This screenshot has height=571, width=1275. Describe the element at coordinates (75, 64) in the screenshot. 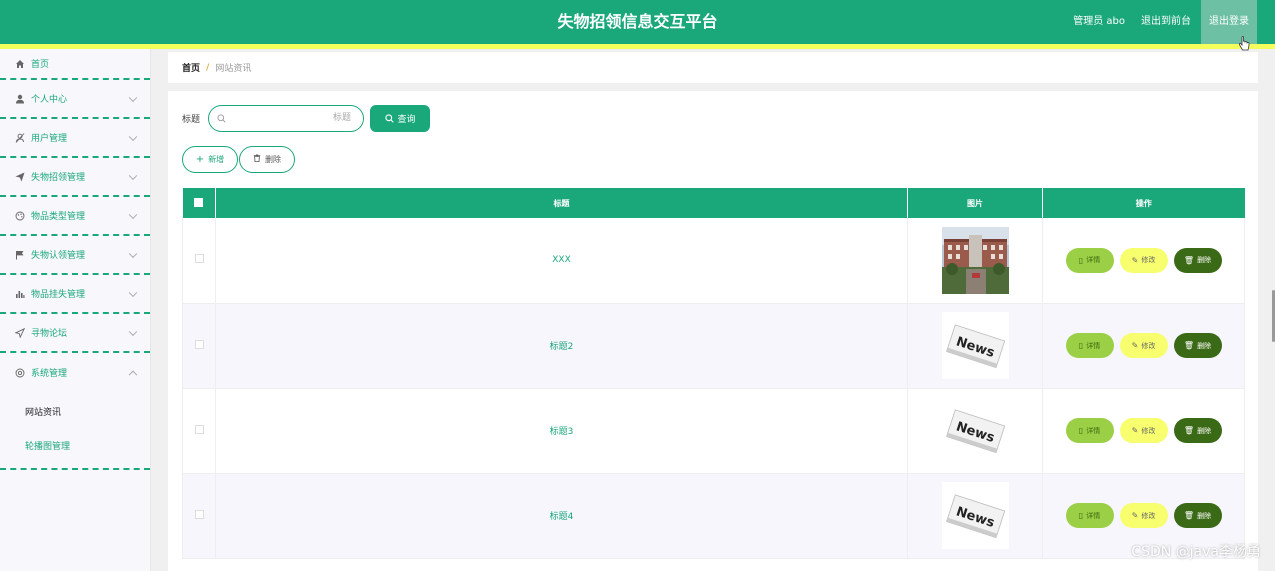

I see `sidebar-item-home: 首页` at that location.